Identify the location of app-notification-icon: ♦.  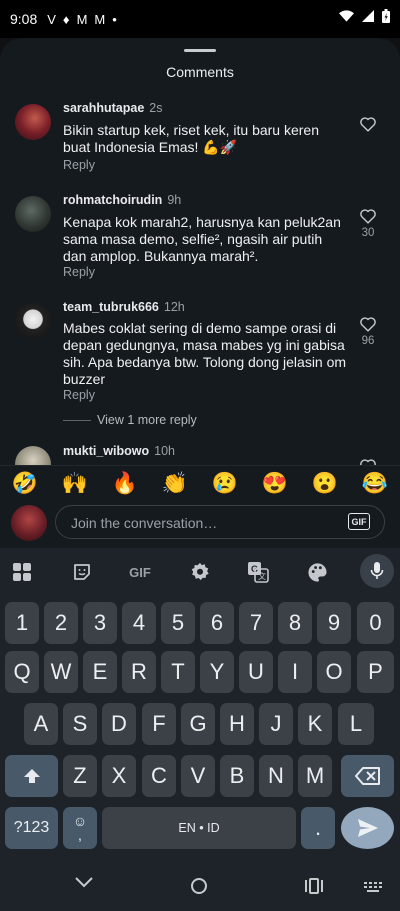
(66, 19).